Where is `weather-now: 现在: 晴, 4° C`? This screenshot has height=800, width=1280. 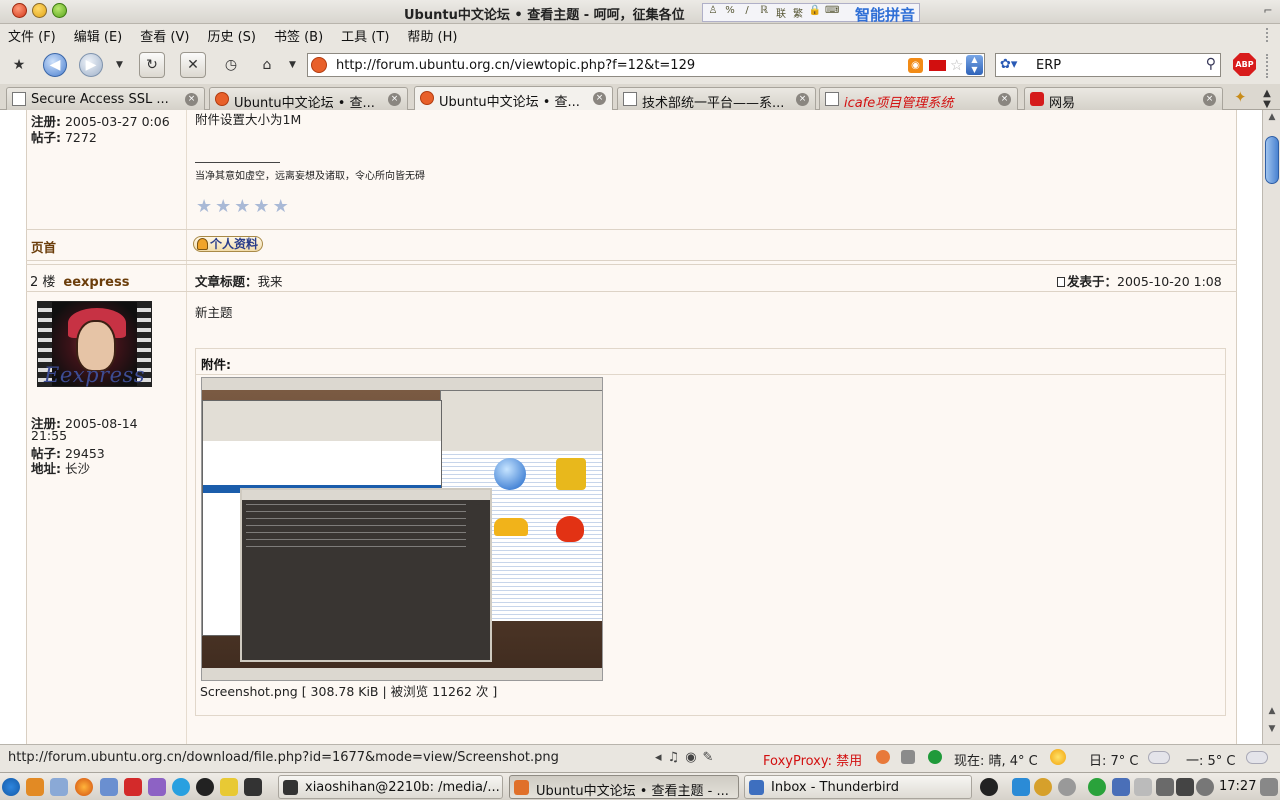 weather-now: 现在: 晴, 4° C is located at coordinates (996, 759).